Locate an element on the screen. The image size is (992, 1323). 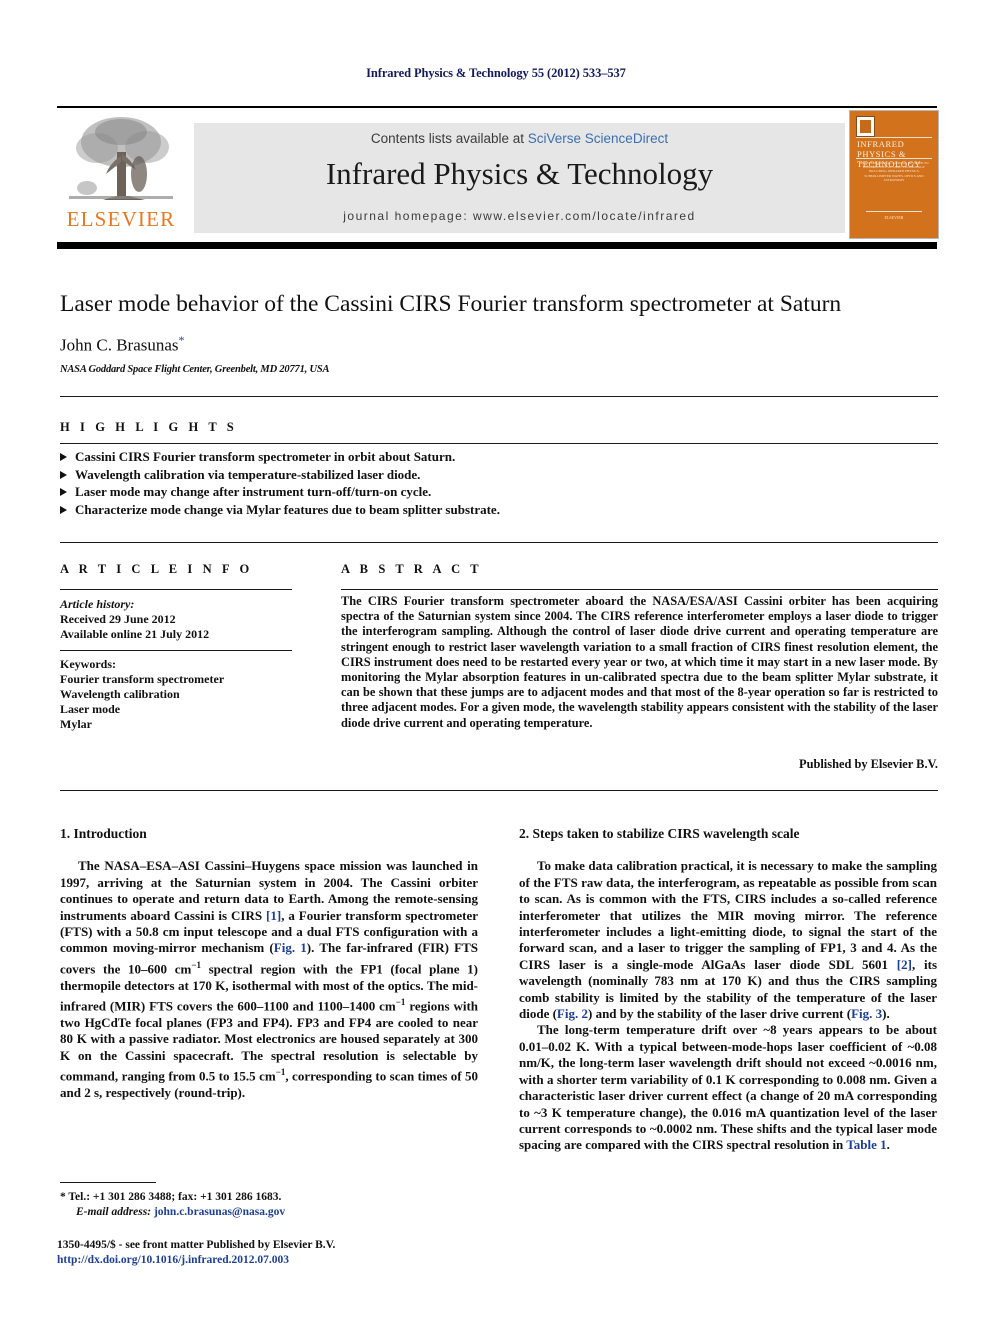
cover-footer-wordmark: ELSEVIER is located at coordinates (894, 217).